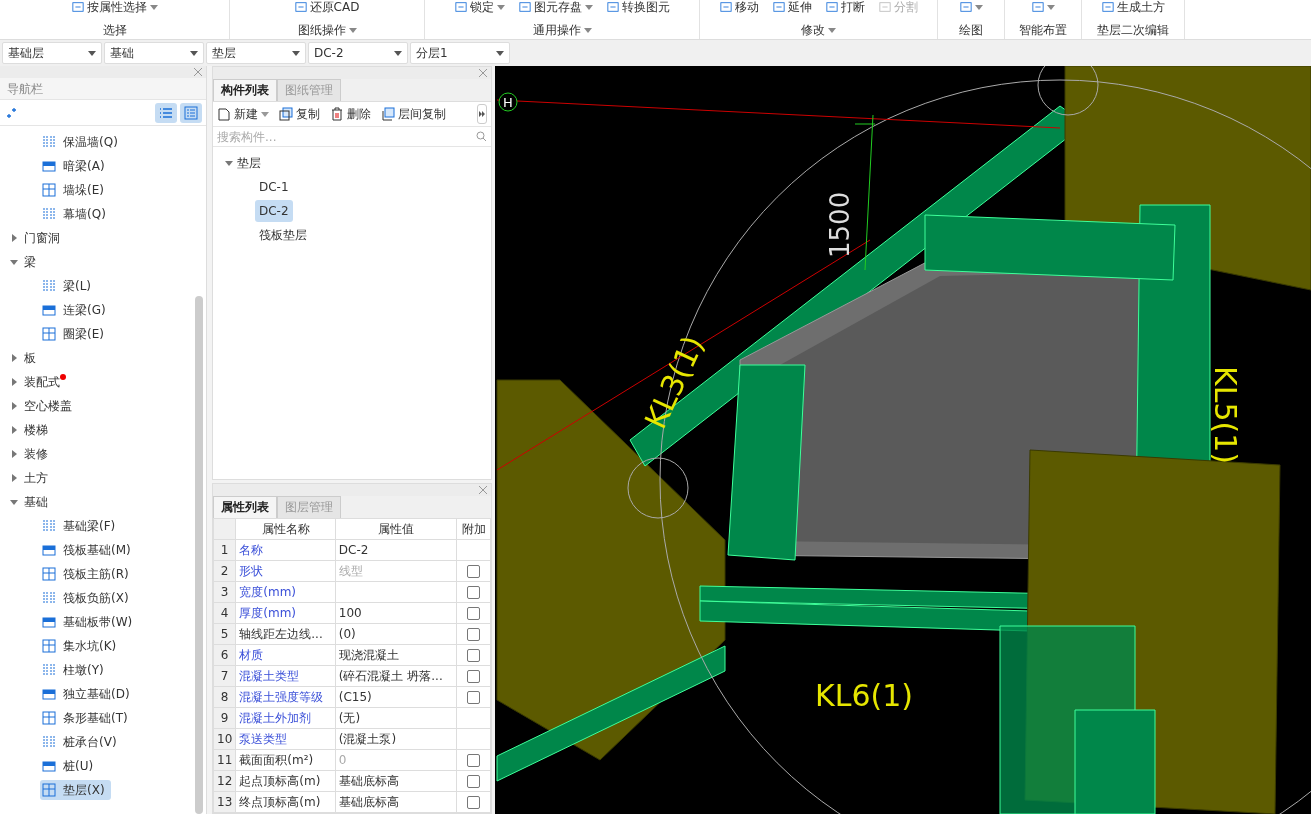 The width and height of the screenshot is (1311, 814). I want to click on layer-dropdown: 基础, so click(154, 53).